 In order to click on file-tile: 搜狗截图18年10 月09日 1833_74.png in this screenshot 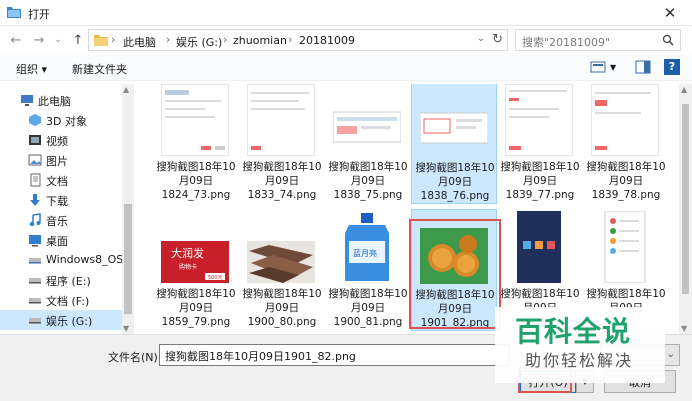, I will do `click(282, 144)`.